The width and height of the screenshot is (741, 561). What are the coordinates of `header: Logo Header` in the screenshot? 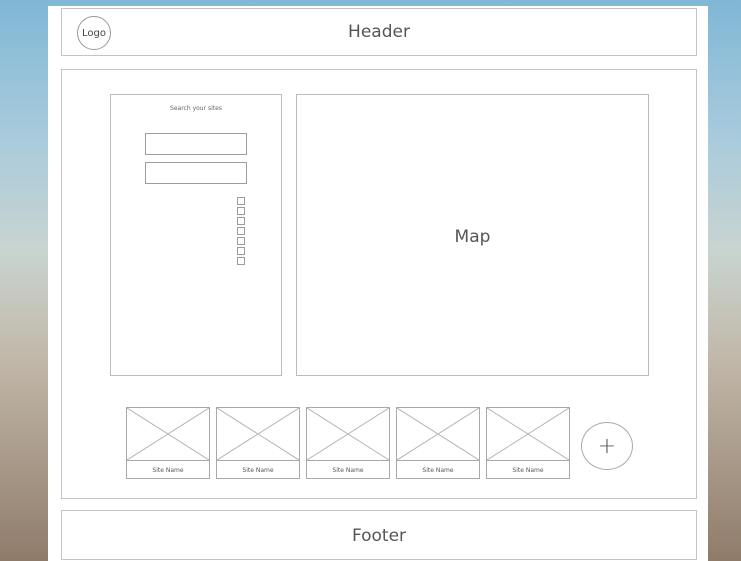 It's located at (379, 32).